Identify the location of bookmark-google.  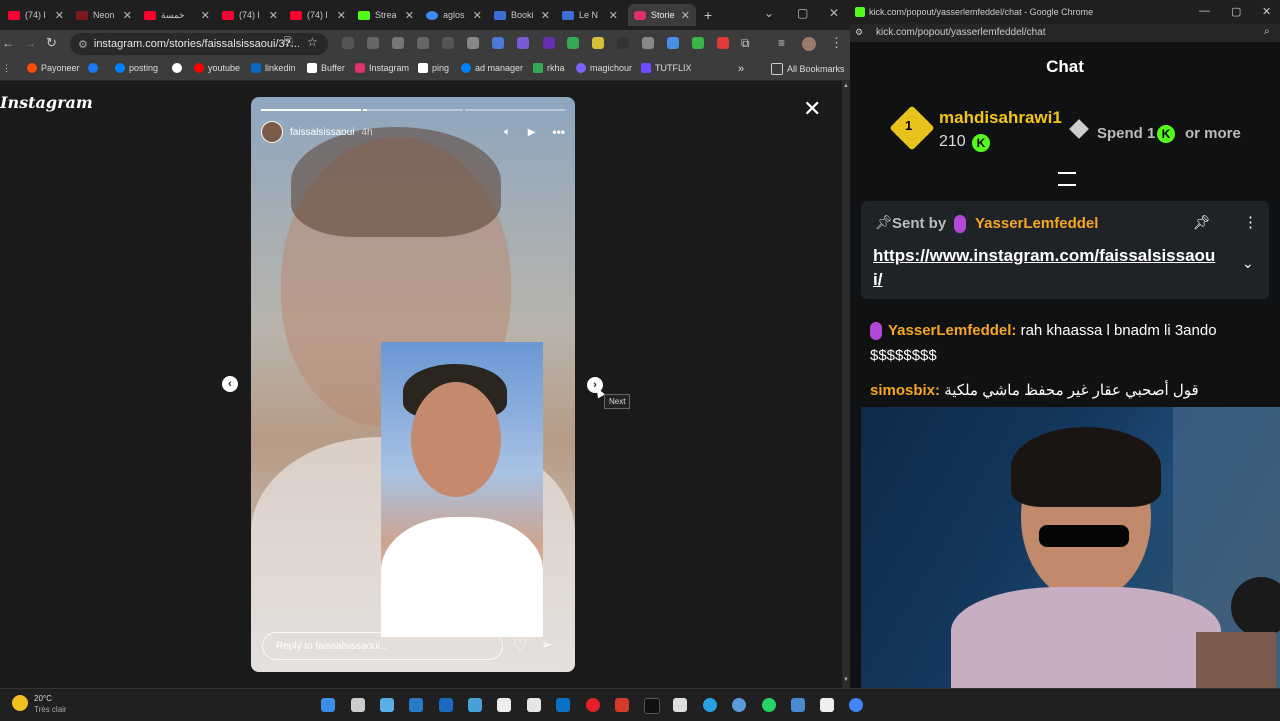
(177, 68).